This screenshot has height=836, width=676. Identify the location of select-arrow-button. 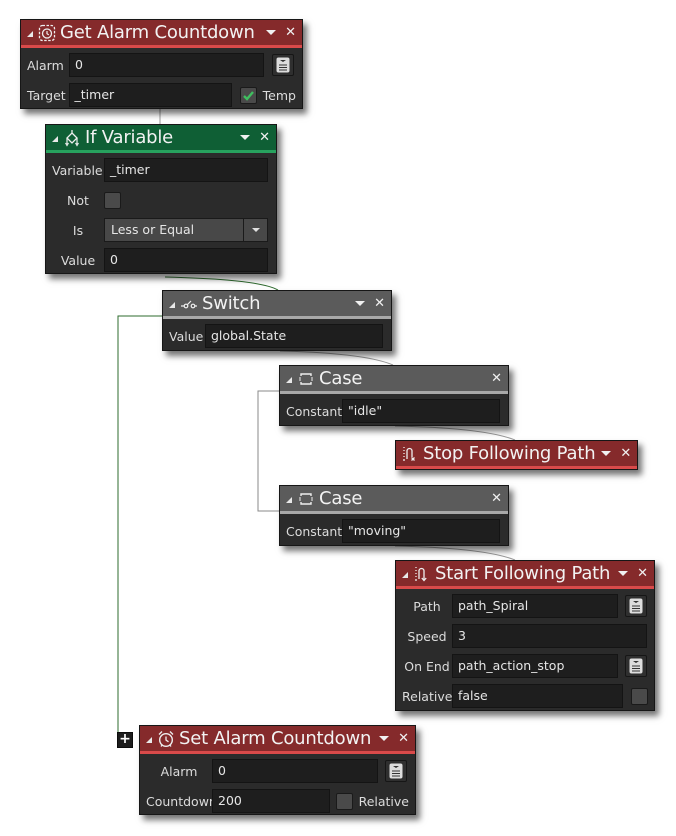
(255, 230).